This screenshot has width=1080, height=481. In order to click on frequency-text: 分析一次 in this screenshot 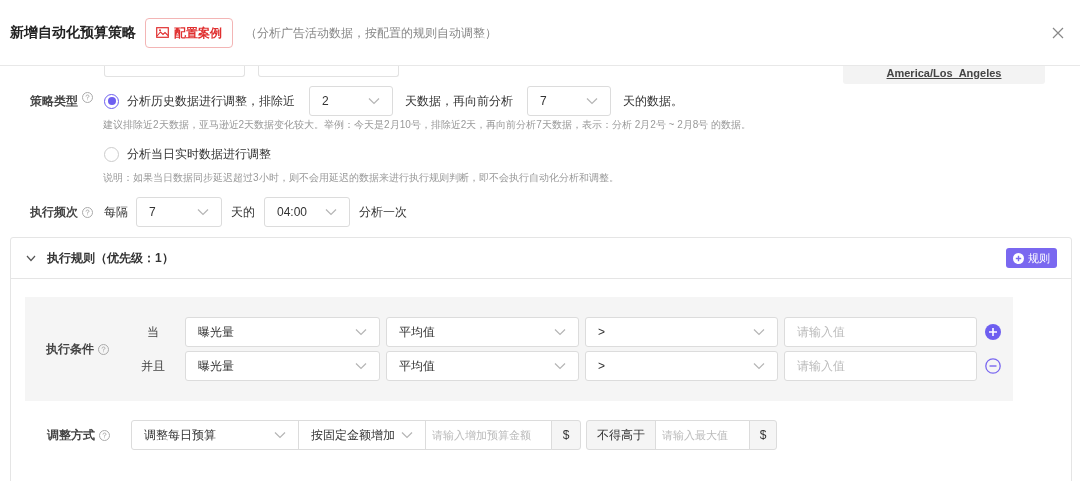, I will do `click(383, 212)`.